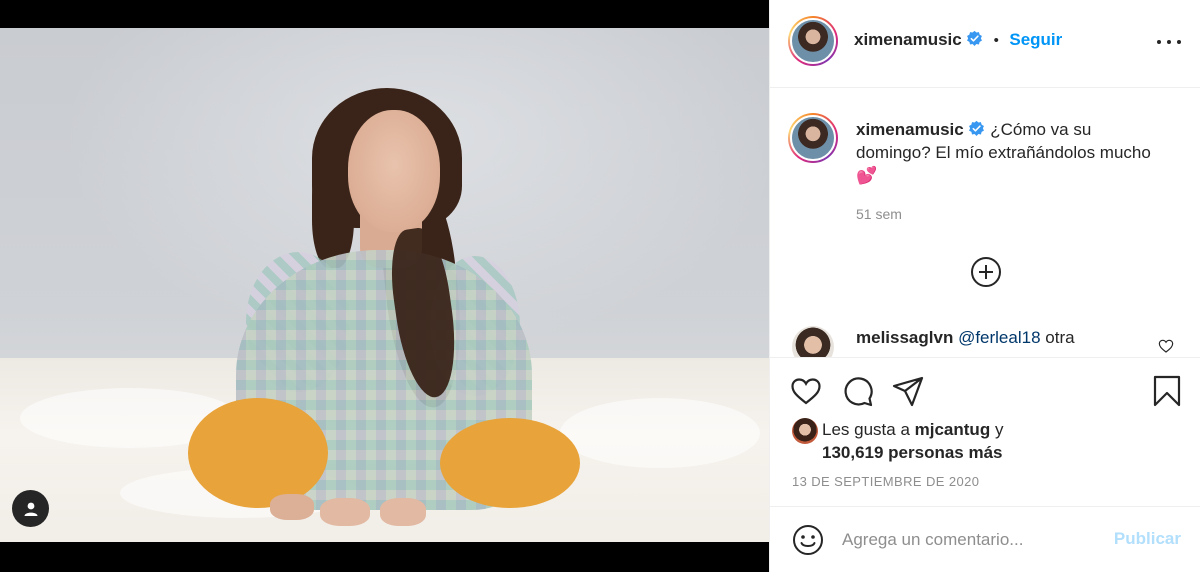 This screenshot has height=572, width=1200. Describe the element at coordinates (1166, 346) in the screenshot. I see `comment-heart-icon` at that location.